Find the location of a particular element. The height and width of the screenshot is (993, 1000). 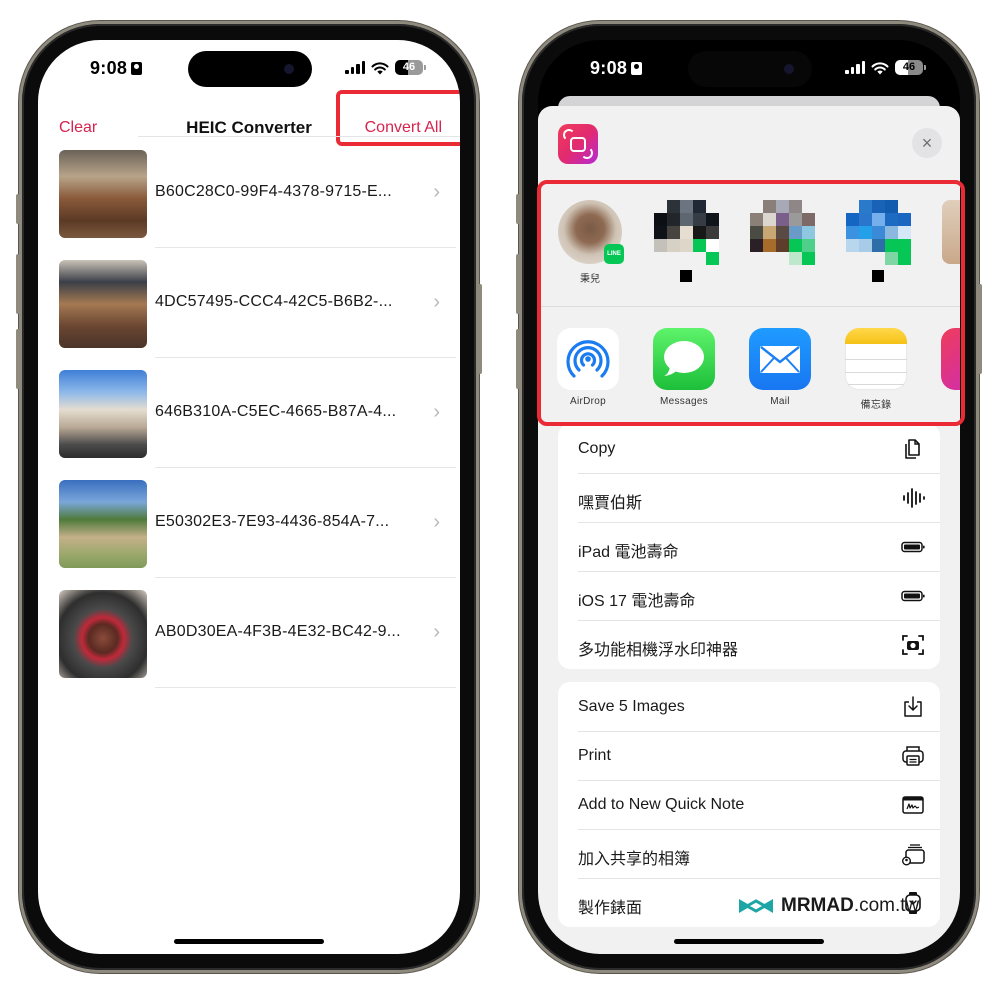

volume-up-button is located at coordinates (18, 284).